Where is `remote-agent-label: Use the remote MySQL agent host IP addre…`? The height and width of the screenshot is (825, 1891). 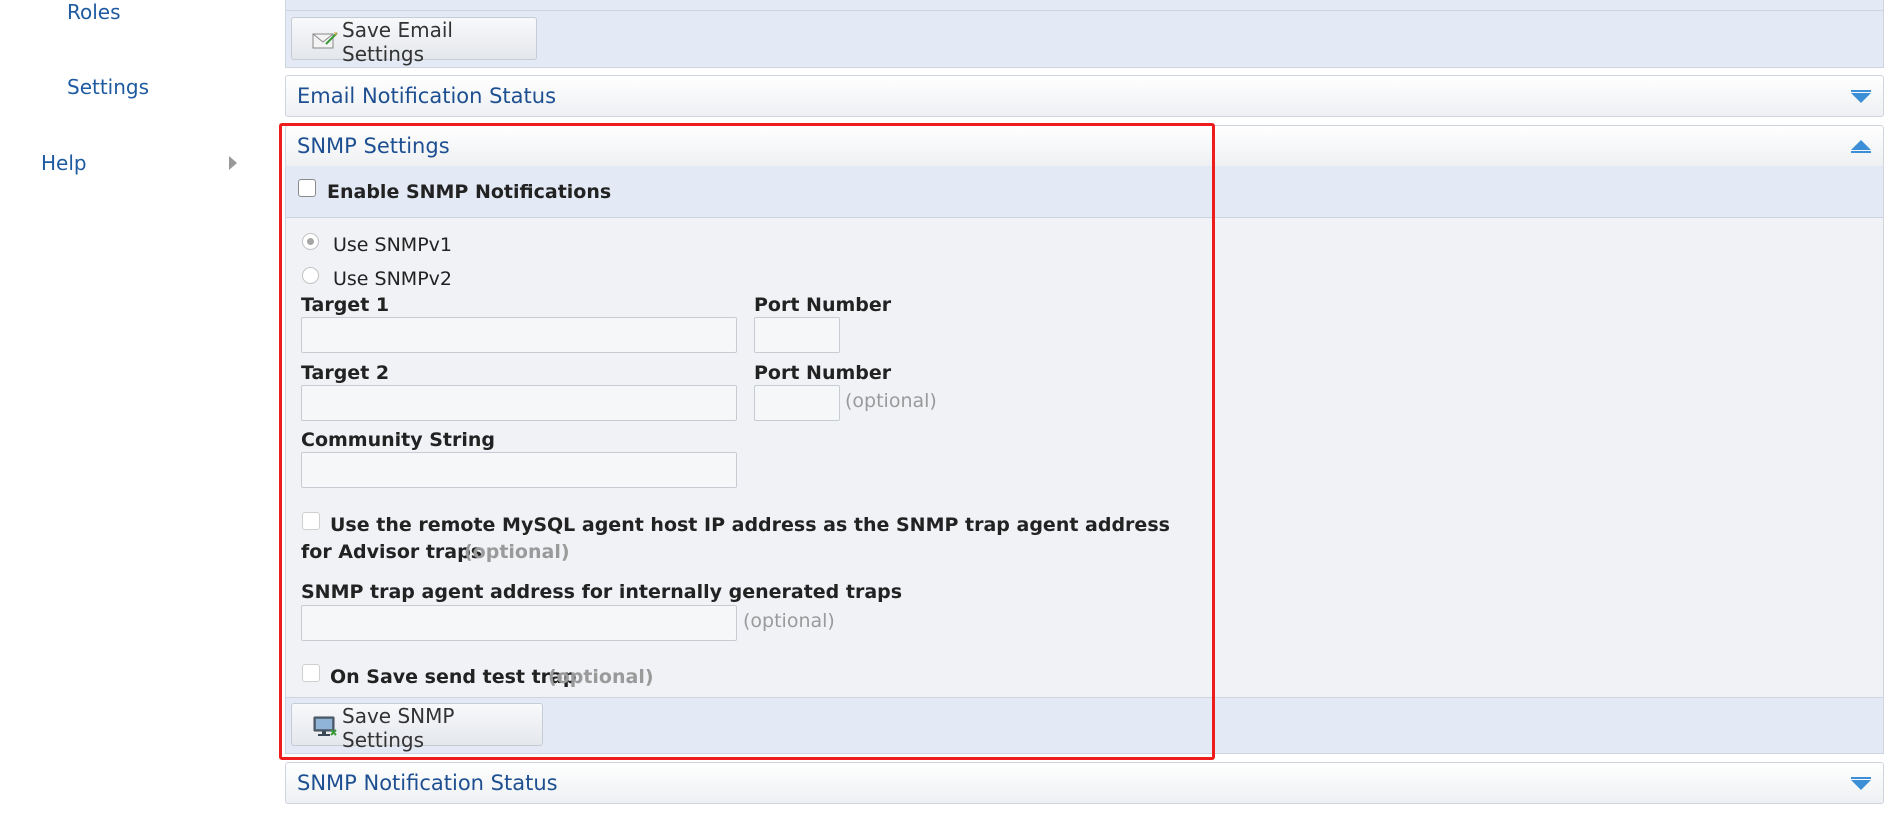 remote-agent-label: Use the remote MySQL agent host IP addre… is located at coordinates (750, 525).